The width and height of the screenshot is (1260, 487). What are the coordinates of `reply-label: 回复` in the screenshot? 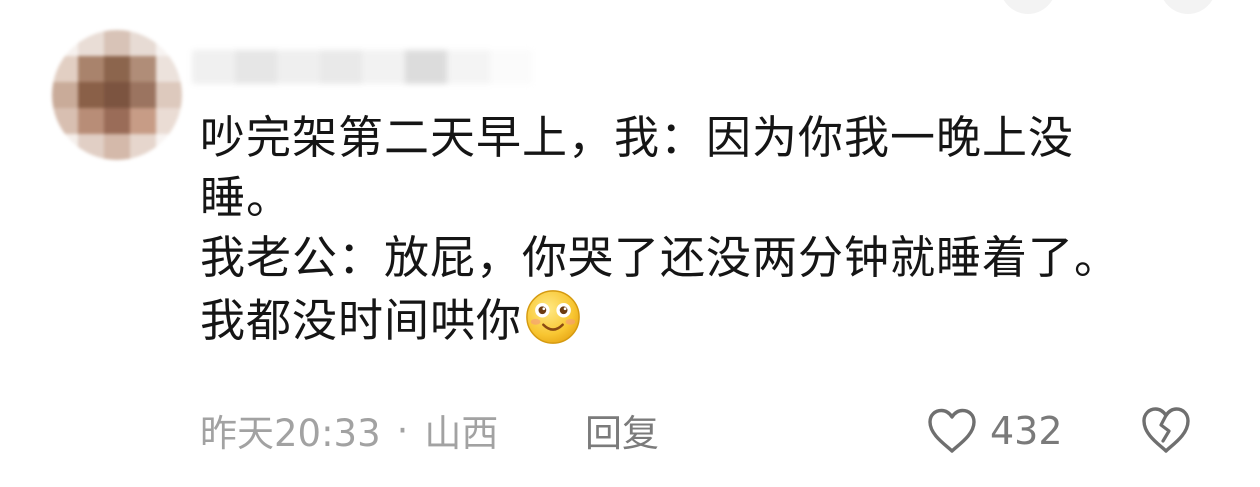 It's located at (622, 433).